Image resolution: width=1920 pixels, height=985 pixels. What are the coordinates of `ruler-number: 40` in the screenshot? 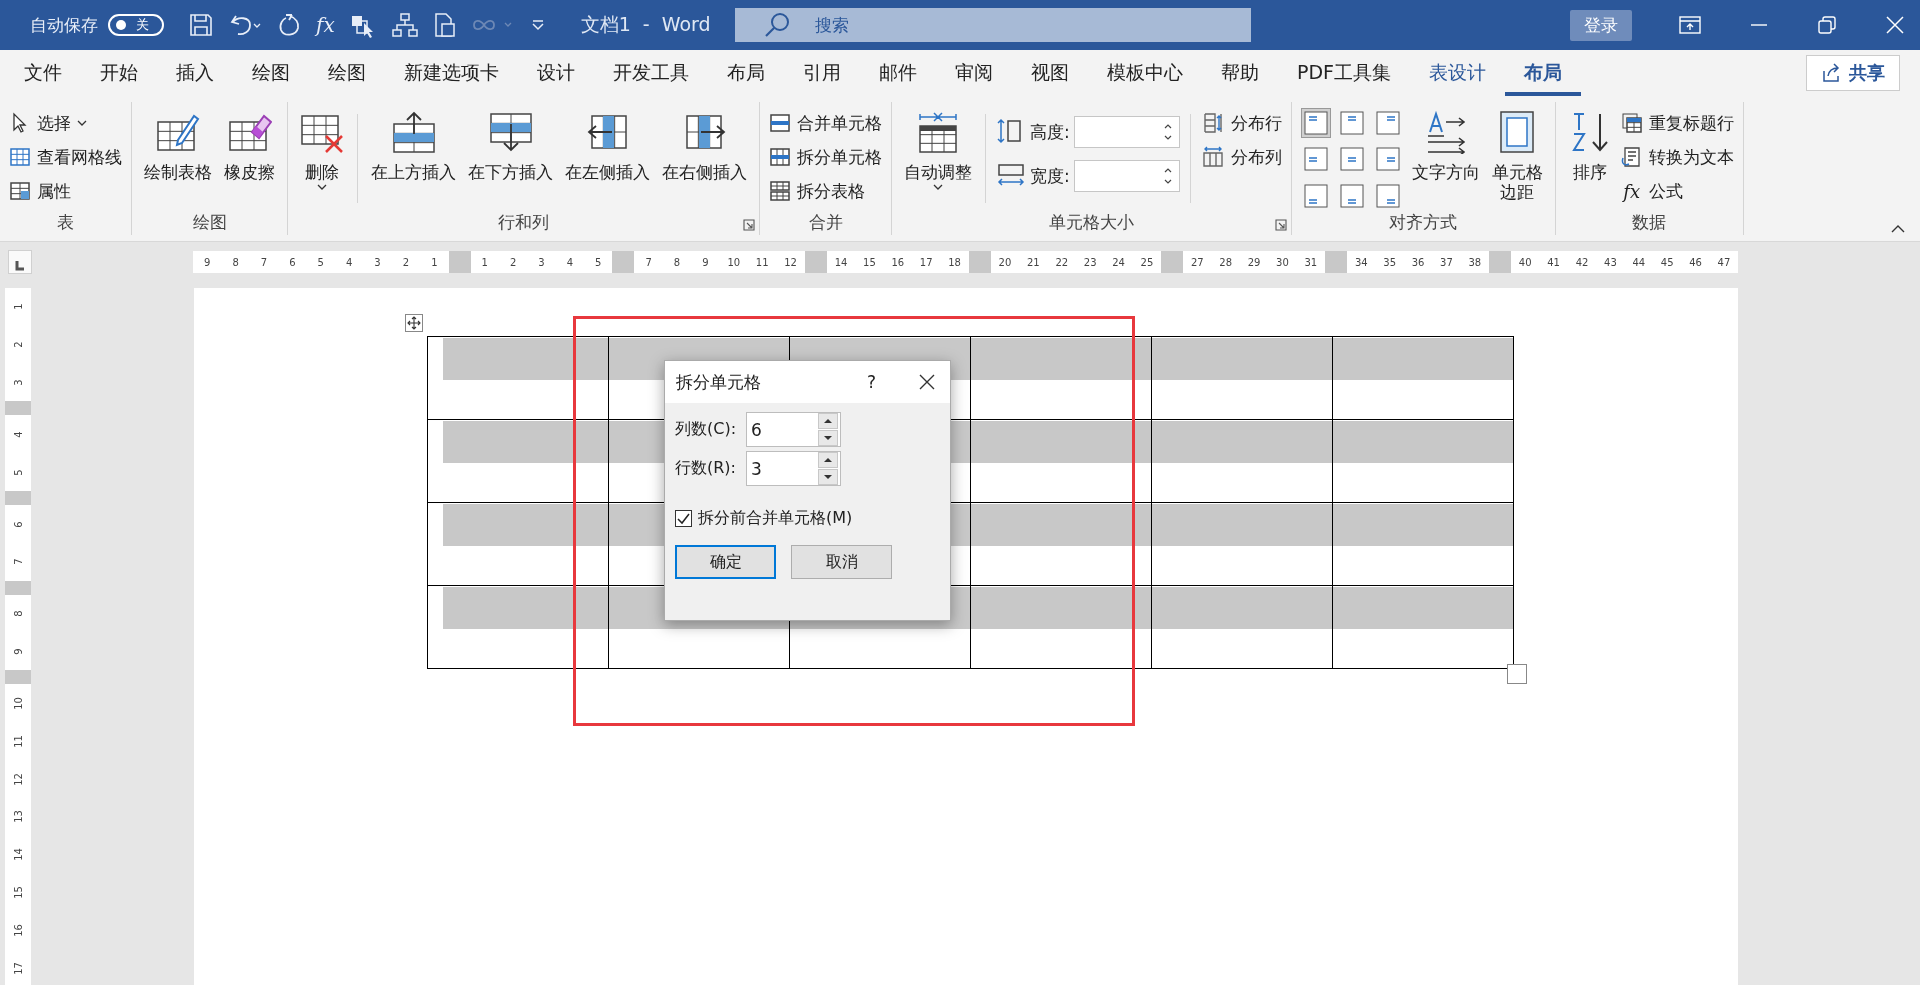 It's located at (1525, 262).